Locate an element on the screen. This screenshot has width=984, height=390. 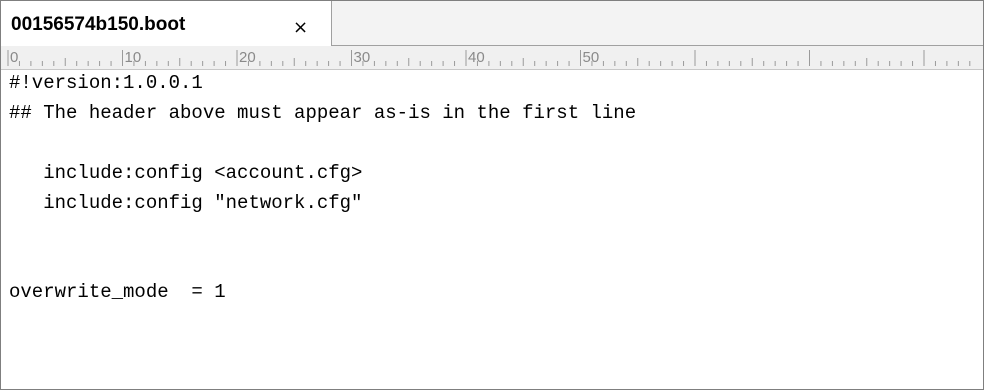
tab-bar: 00156574b150.boot × is located at coordinates (492, 23).